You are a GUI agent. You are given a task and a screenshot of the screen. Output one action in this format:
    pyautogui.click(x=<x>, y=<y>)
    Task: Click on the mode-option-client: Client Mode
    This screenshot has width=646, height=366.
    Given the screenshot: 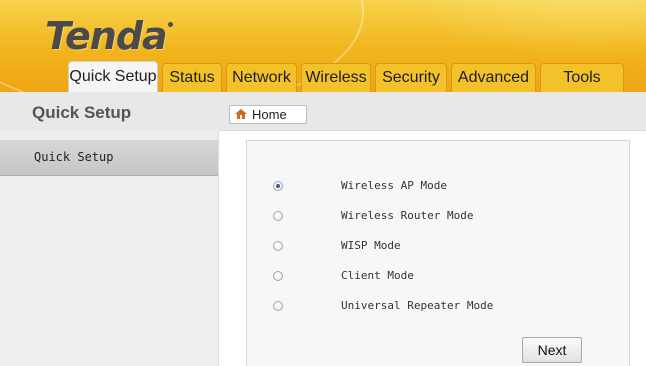 What is the action you would take?
    pyautogui.click(x=437, y=277)
    